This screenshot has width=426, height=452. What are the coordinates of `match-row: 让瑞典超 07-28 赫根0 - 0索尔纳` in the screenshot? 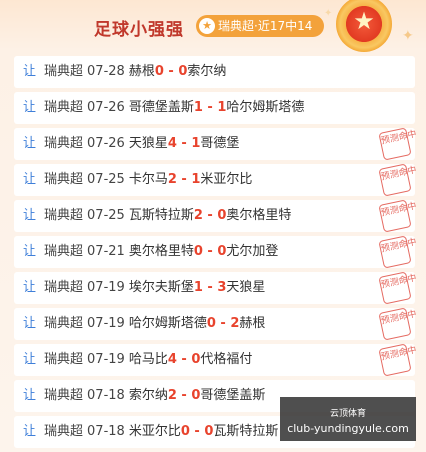 It's located at (214, 72).